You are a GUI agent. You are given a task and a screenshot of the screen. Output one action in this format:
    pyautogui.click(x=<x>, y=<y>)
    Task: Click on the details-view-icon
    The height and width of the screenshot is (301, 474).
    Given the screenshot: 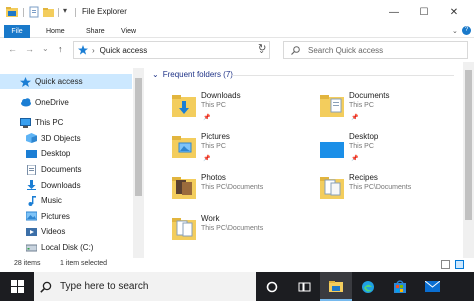 What is the action you would take?
    pyautogui.click(x=445, y=264)
    